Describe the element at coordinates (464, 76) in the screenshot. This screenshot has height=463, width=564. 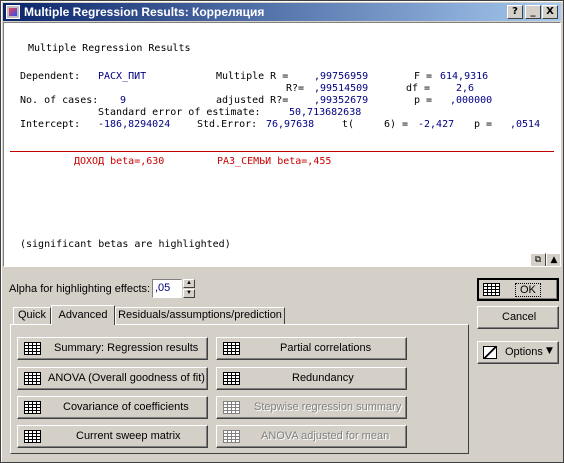
I see `f-value: 614,9316` at that location.